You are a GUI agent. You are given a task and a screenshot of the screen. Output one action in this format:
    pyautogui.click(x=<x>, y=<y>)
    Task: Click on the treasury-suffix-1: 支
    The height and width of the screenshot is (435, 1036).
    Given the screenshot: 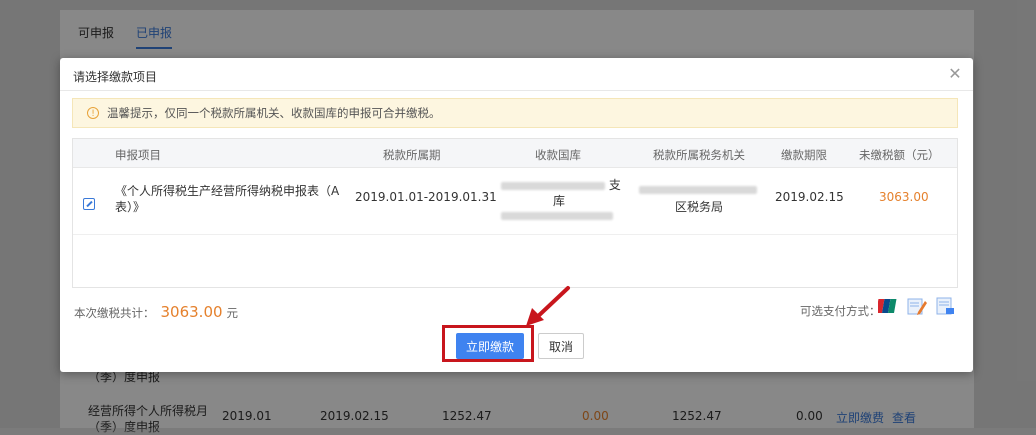 What is the action you would take?
    pyautogui.click(x=614, y=185)
    